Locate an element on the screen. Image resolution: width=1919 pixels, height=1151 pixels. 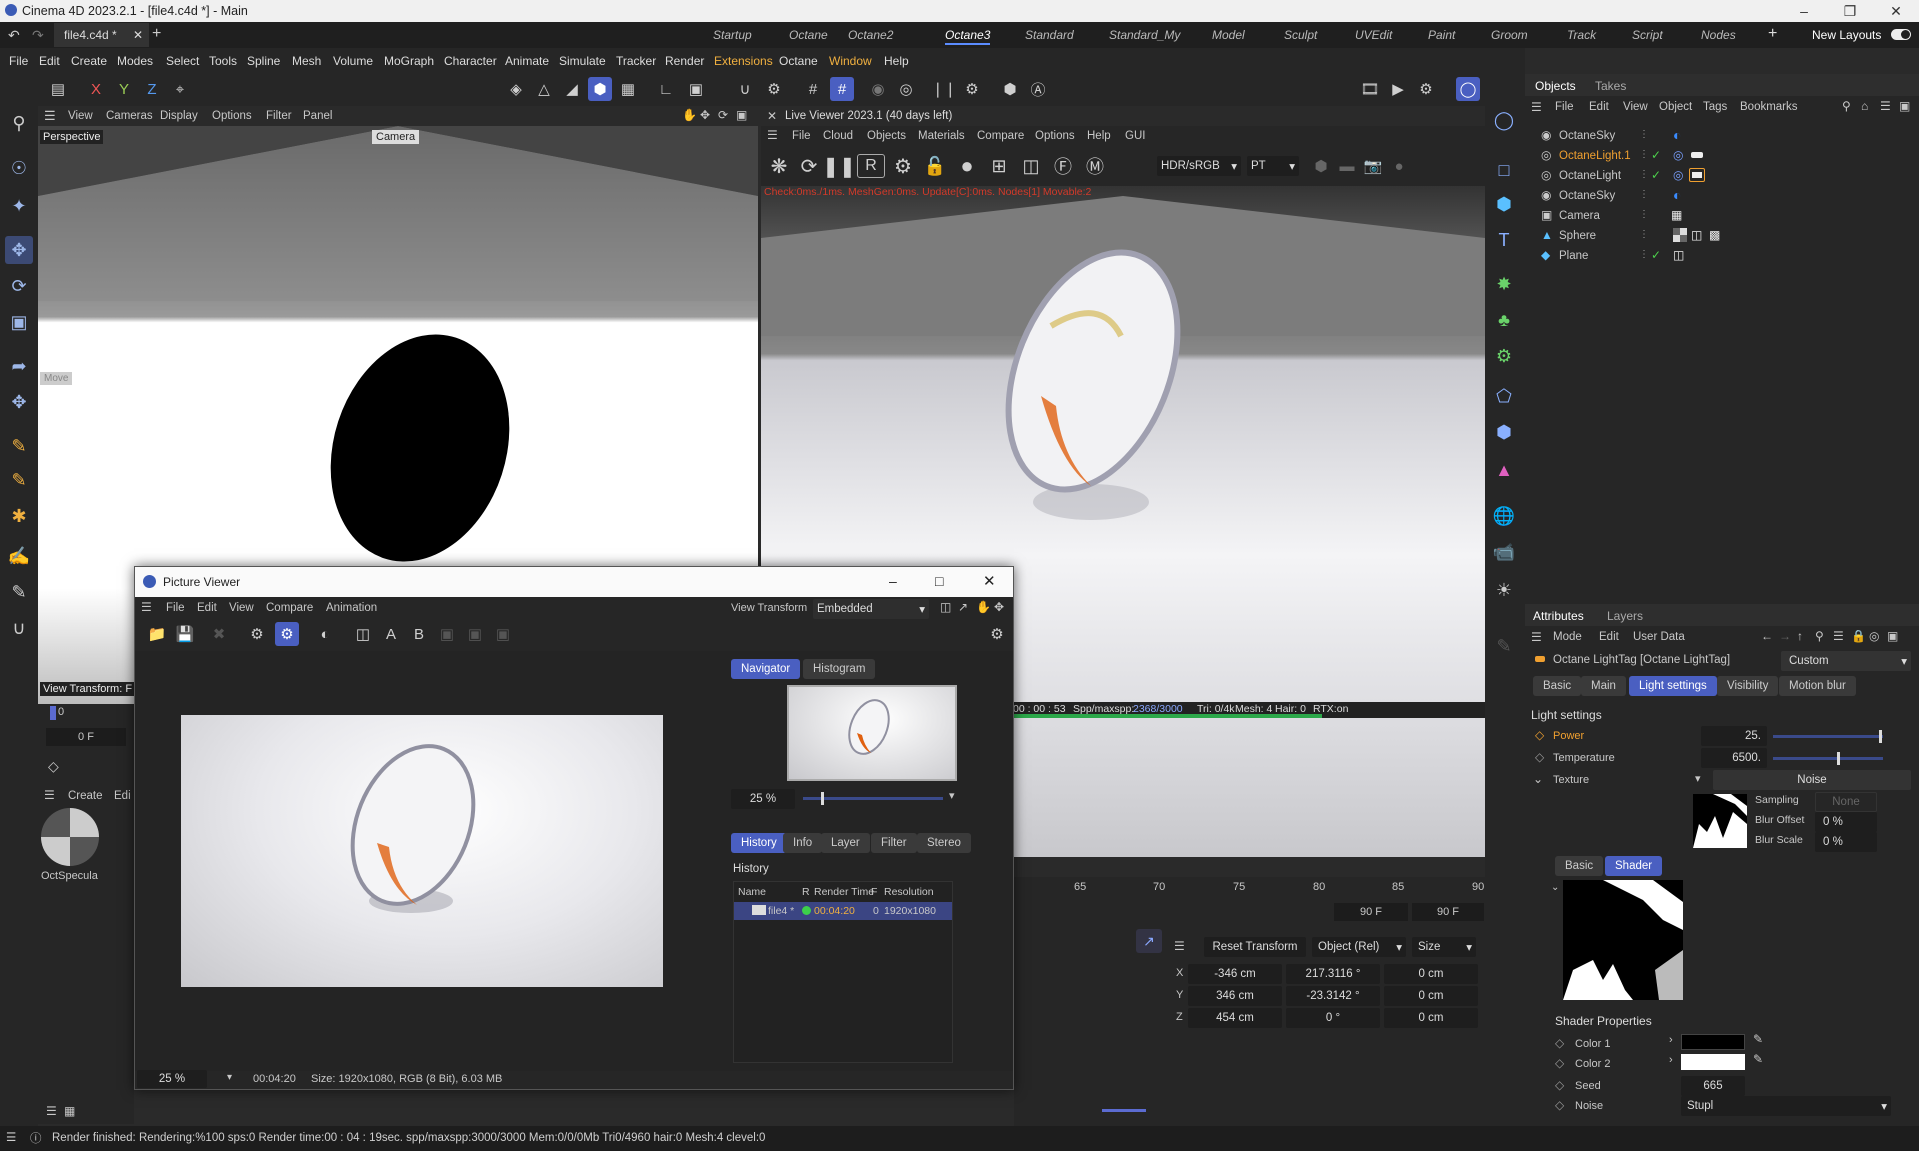
octane-sky-tag-icon: ◐ is located at coordinates (1677, 135).